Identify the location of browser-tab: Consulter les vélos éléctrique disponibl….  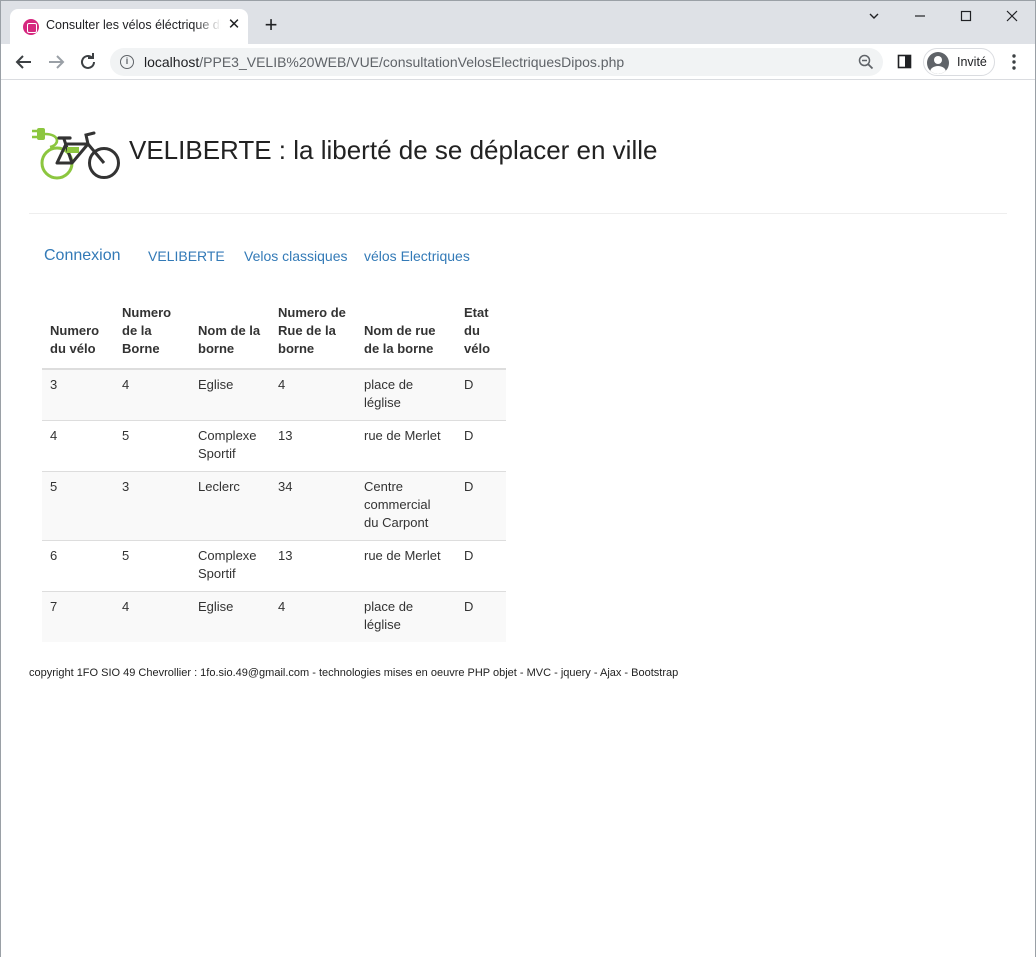
(129, 26).